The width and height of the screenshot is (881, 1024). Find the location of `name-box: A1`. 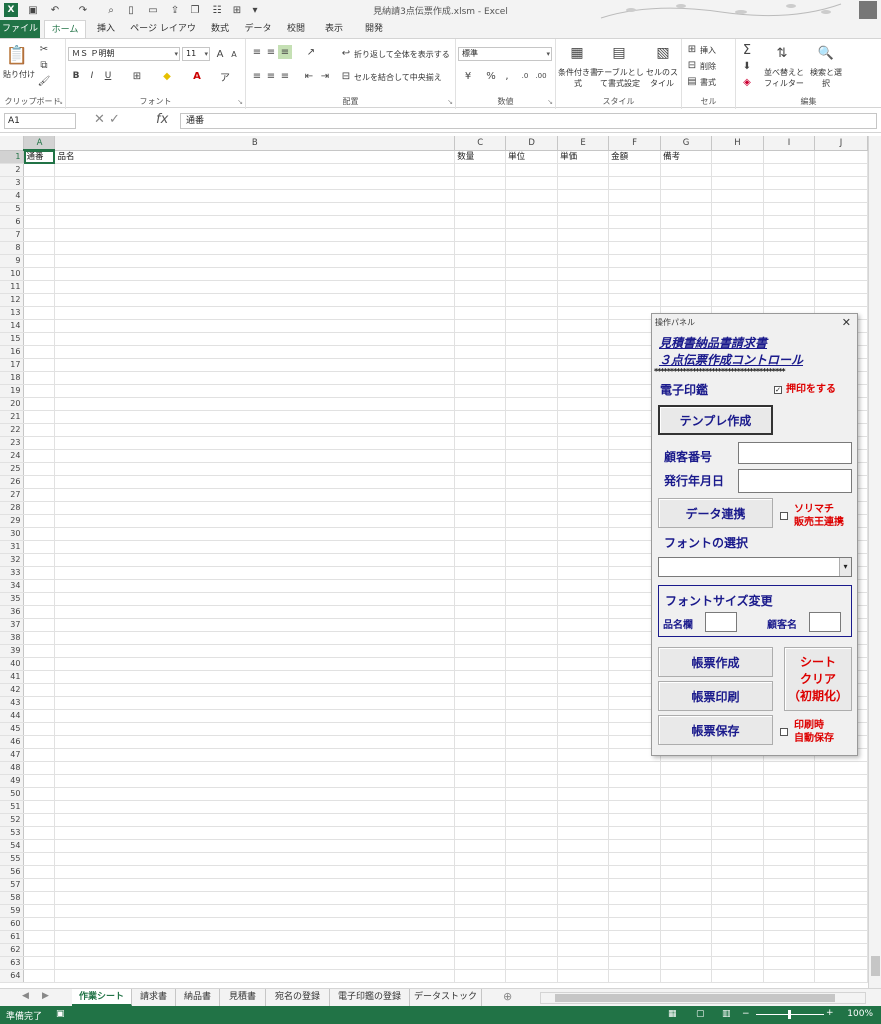

name-box: A1 is located at coordinates (40, 121).